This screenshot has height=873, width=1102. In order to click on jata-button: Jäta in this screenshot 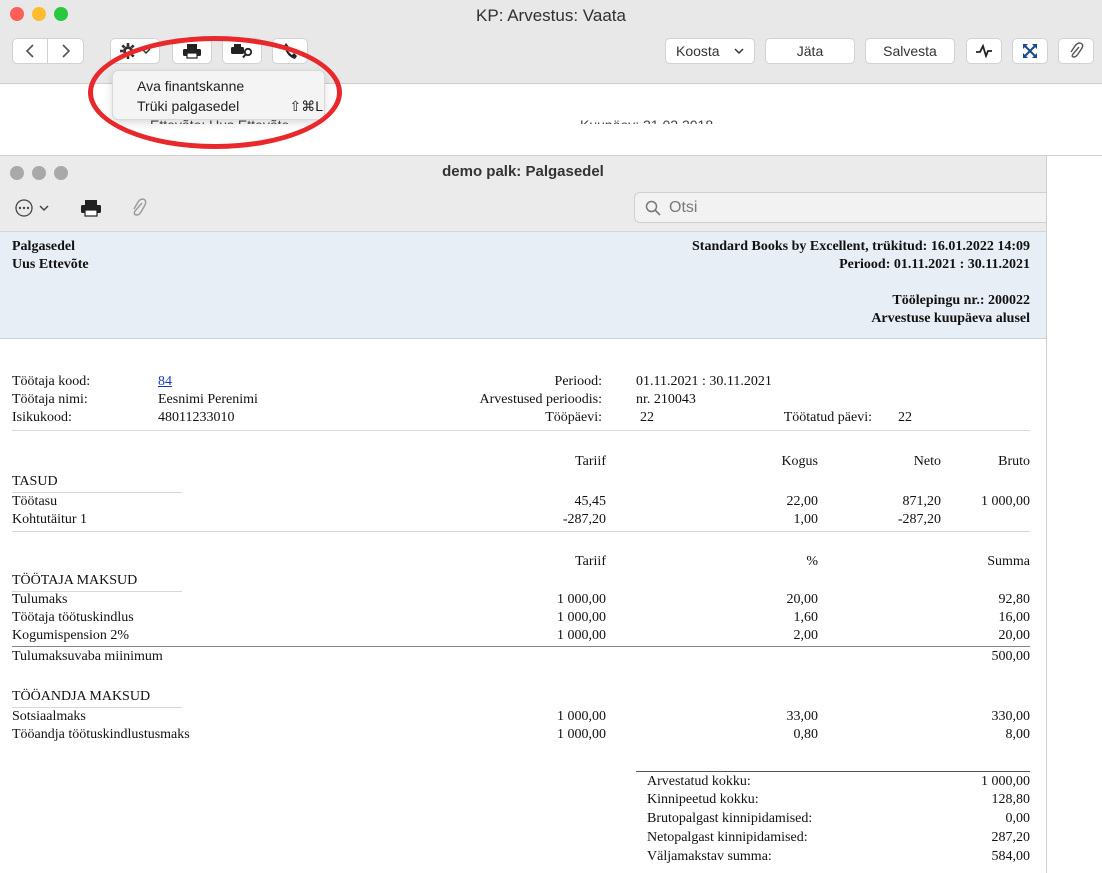, I will do `click(810, 51)`.